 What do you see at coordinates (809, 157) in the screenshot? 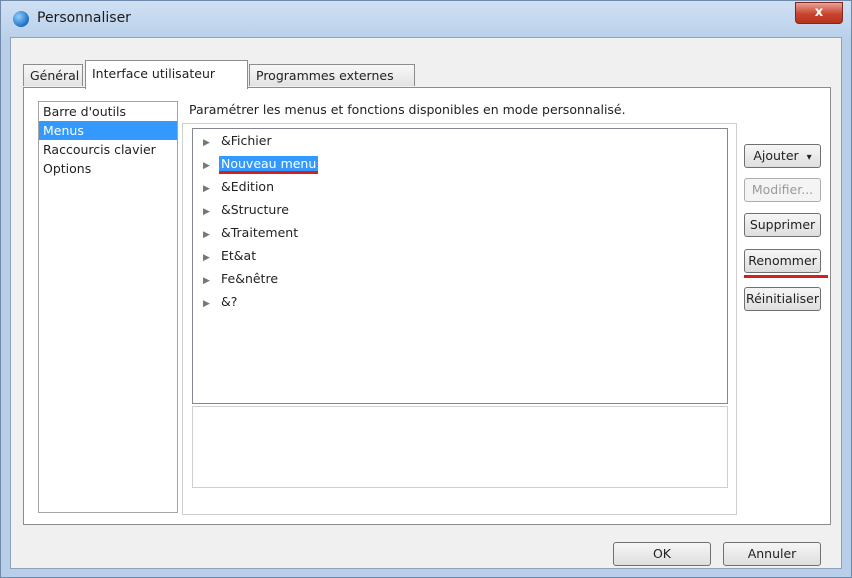
I see `dropdown-arrow-icon: ▾` at bounding box center [809, 157].